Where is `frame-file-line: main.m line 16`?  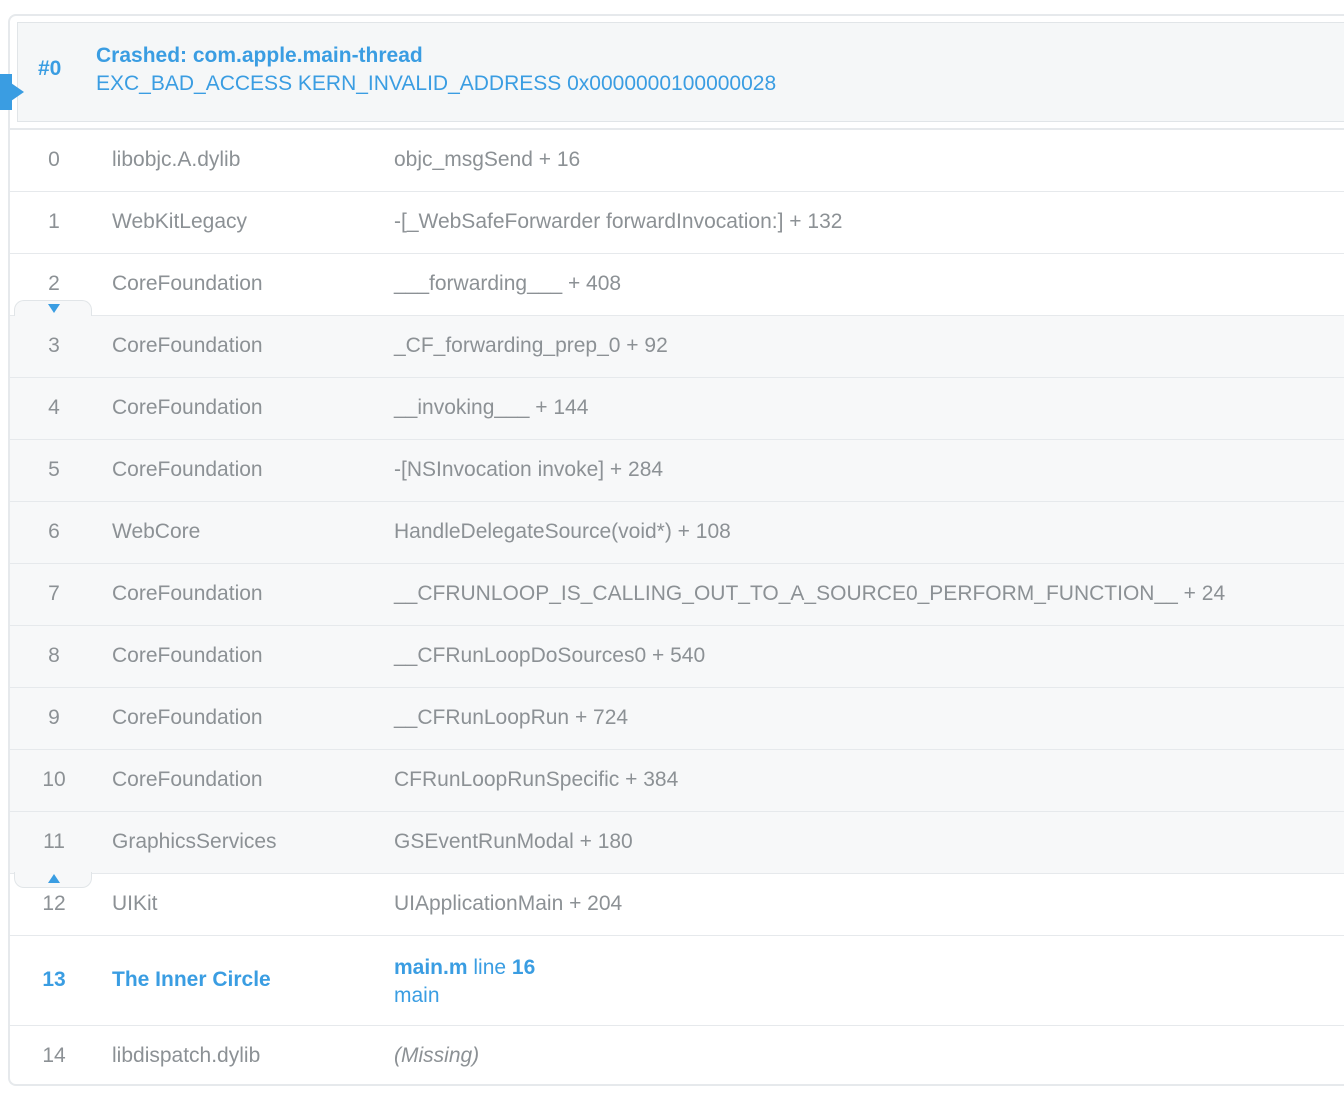
frame-file-line: main.m line 16 is located at coordinates (464, 967).